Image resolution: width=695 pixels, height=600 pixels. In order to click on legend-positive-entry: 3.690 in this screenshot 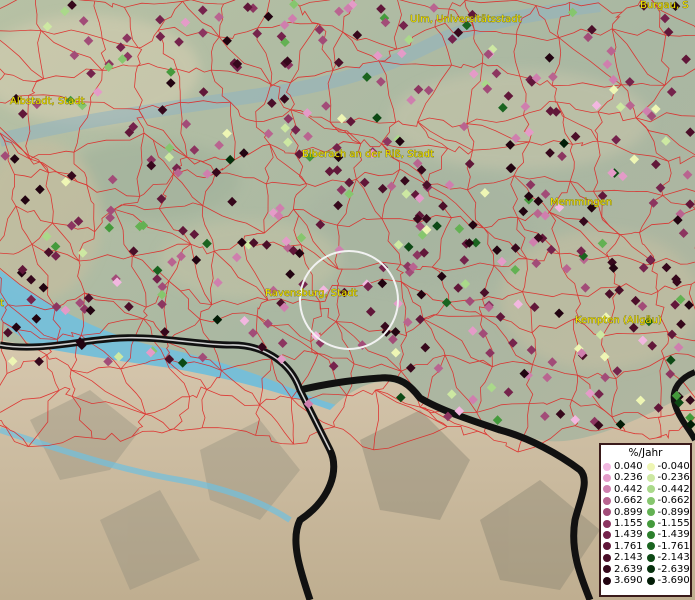, I will do `click(625, 580)`.